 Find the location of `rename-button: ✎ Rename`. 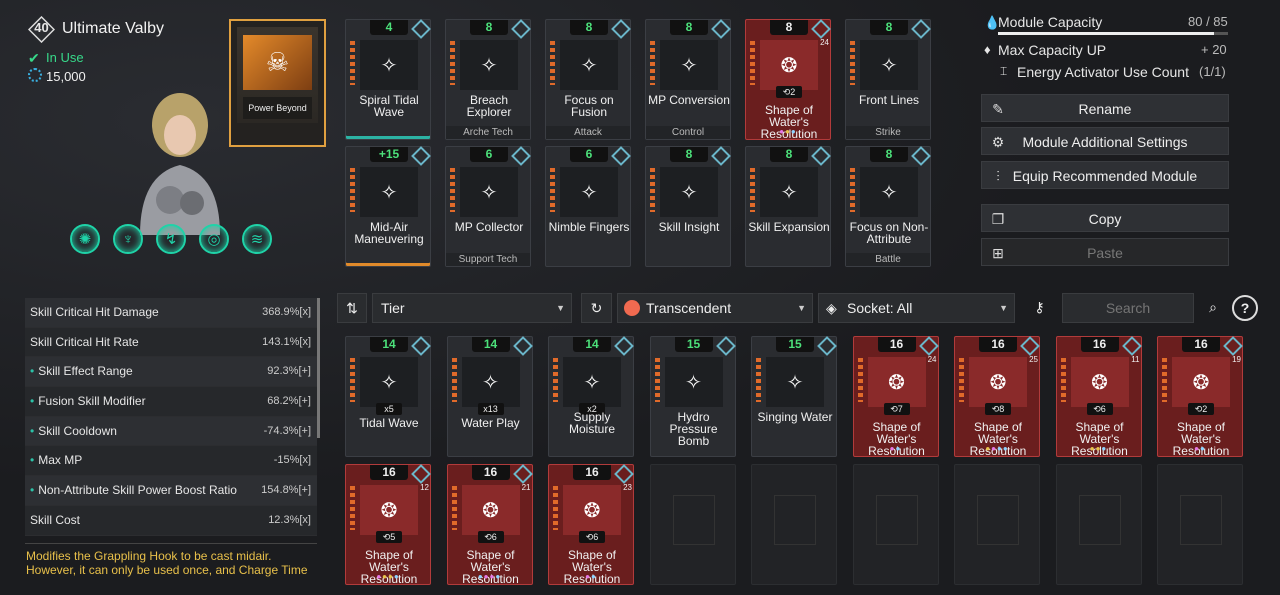

rename-button: ✎ Rename is located at coordinates (1105, 108).